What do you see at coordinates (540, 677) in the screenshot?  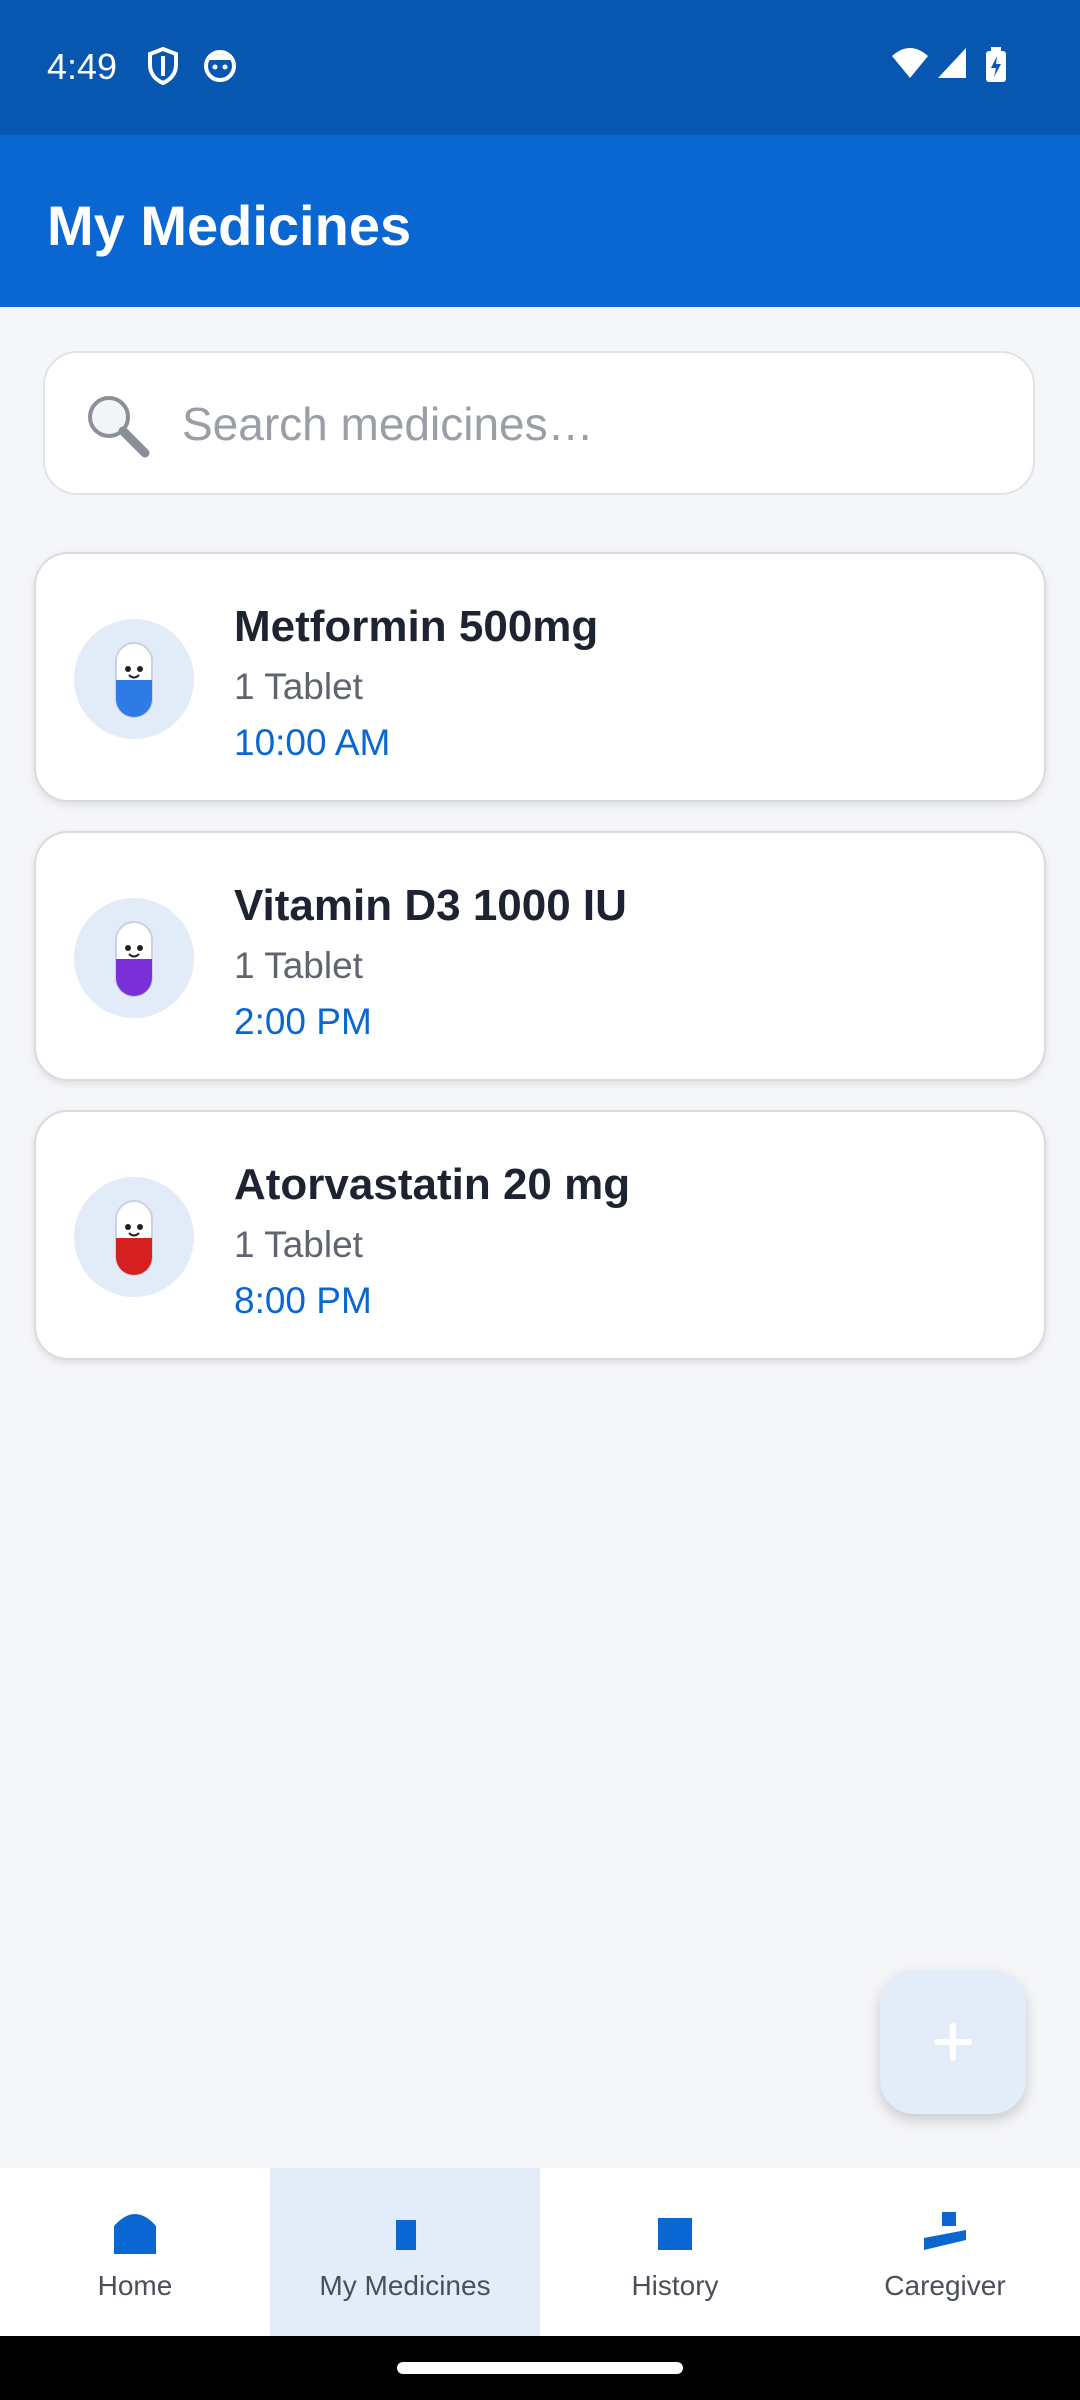 I see `medicine-card: Metformin 500mg 1 Tablet 10:00 AM` at bounding box center [540, 677].